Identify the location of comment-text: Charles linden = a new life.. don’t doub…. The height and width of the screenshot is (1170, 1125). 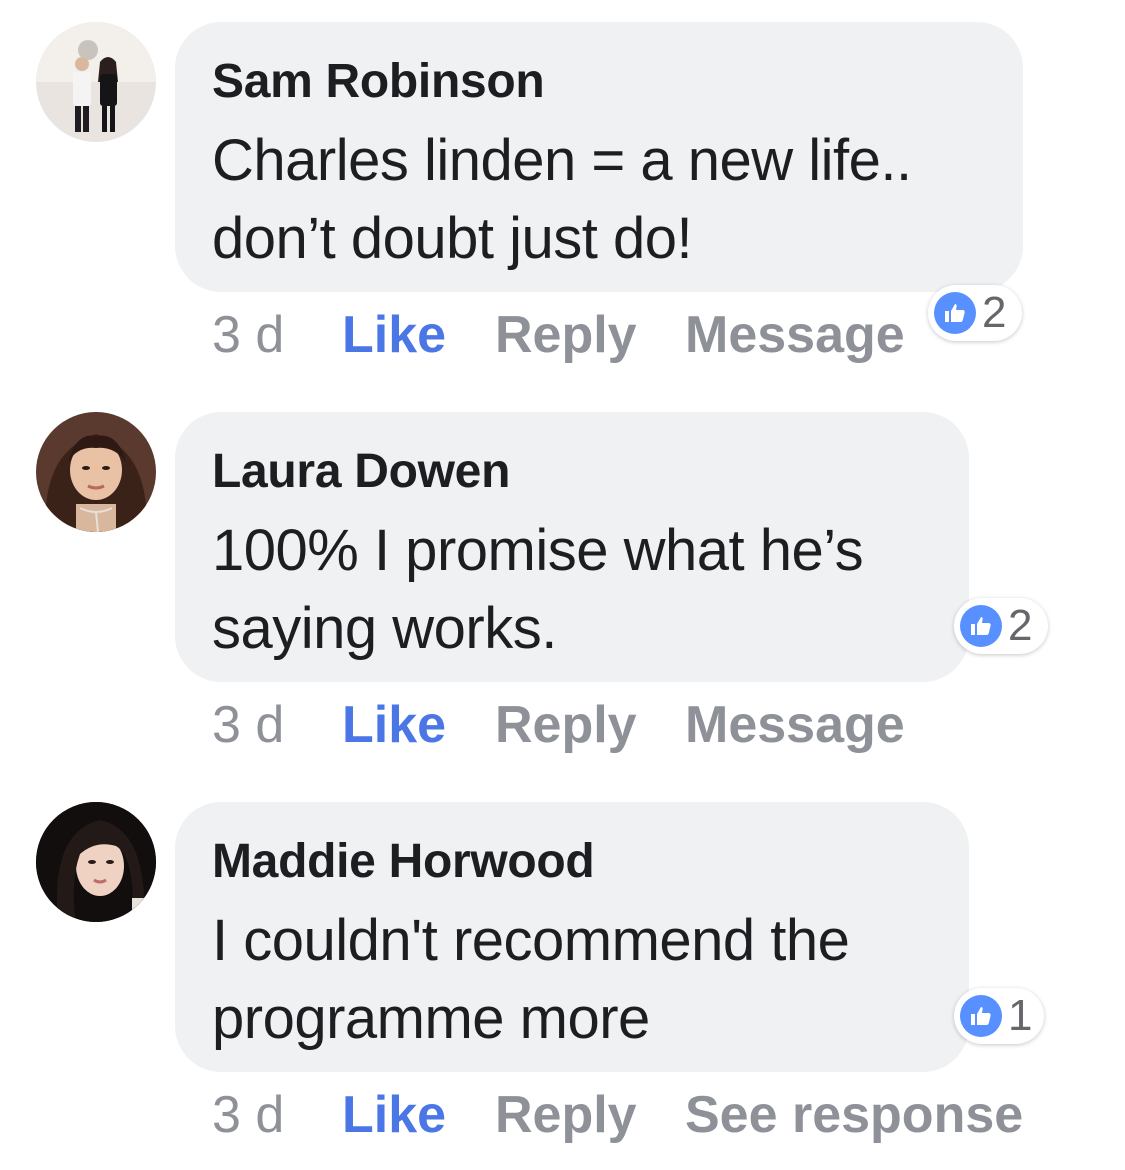
(562, 200).